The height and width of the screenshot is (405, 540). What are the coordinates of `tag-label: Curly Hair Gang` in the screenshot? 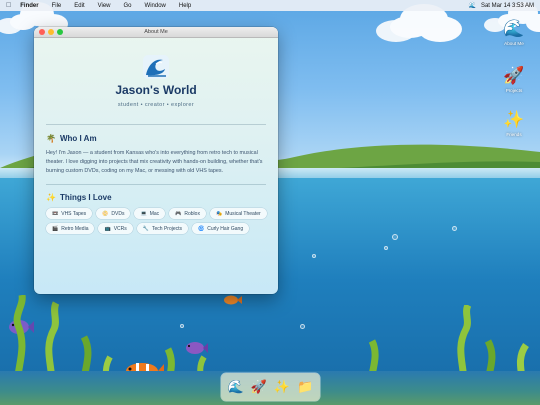 It's located at (225, 228).